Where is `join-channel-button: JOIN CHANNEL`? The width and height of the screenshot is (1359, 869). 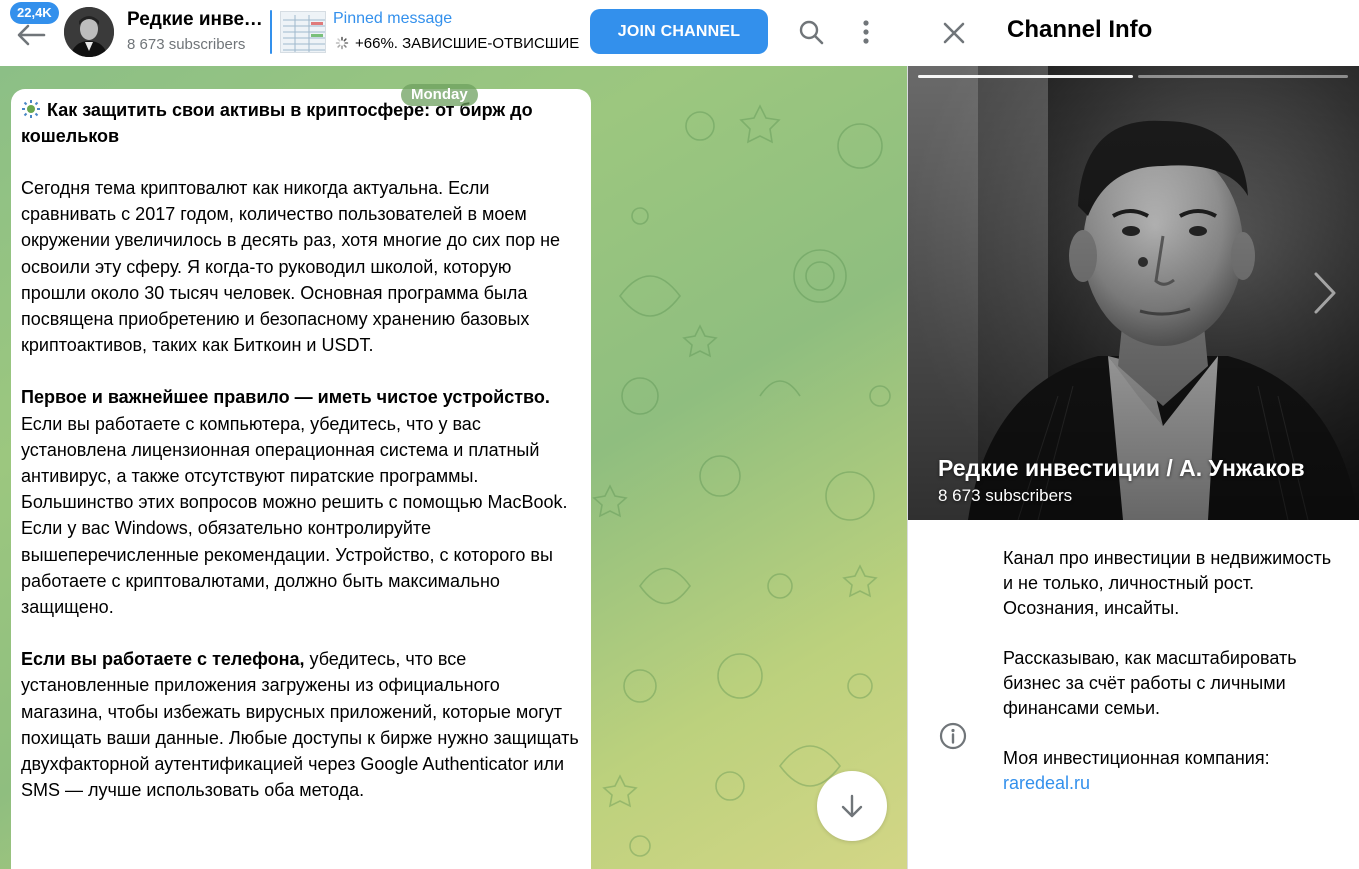 join-channel-button: JOIN CHANNEL is located at coordinates (679, 31).